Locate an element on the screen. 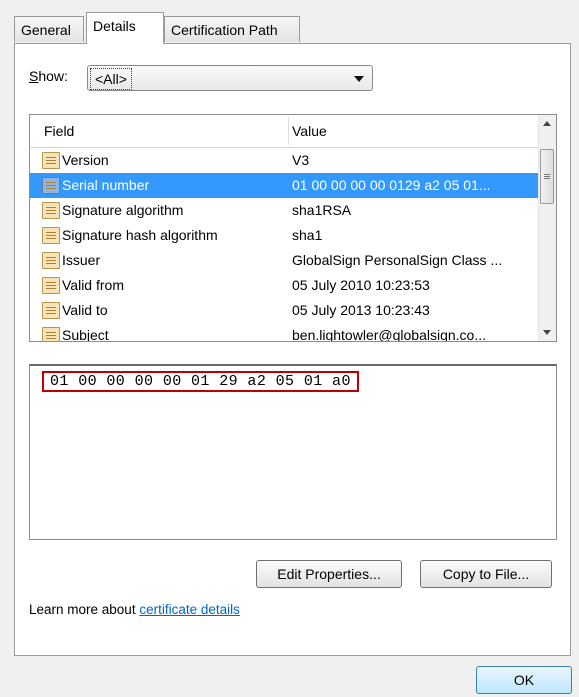 Image resolution: width=579 pixels, height=697 pixels. field-name: Issuer is located at coordinates (81, 260).